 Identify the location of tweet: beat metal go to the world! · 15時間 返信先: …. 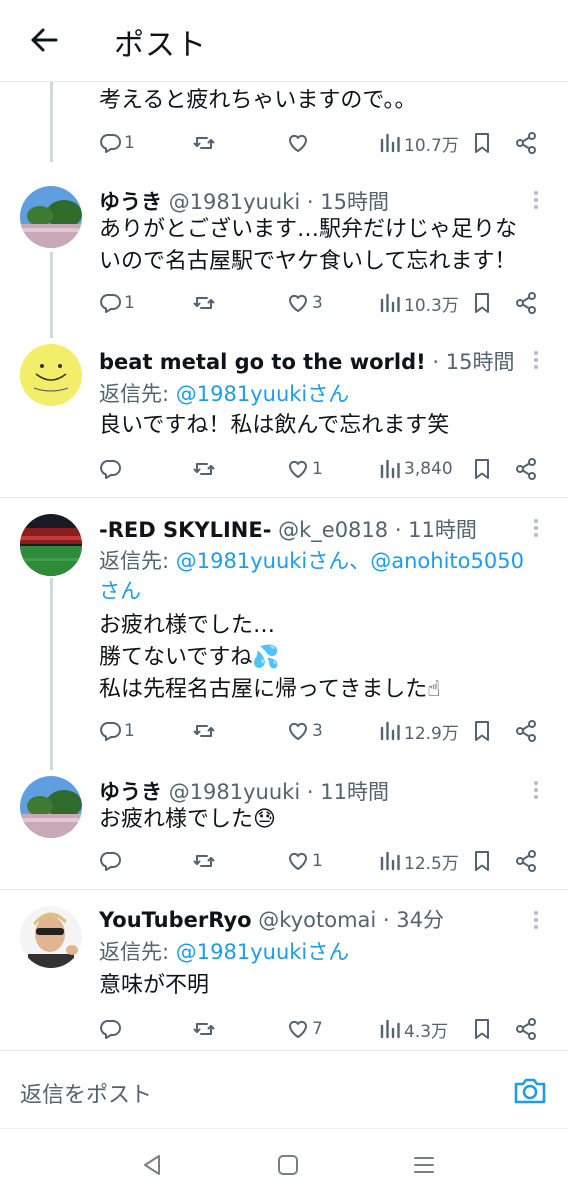
(284, 419).